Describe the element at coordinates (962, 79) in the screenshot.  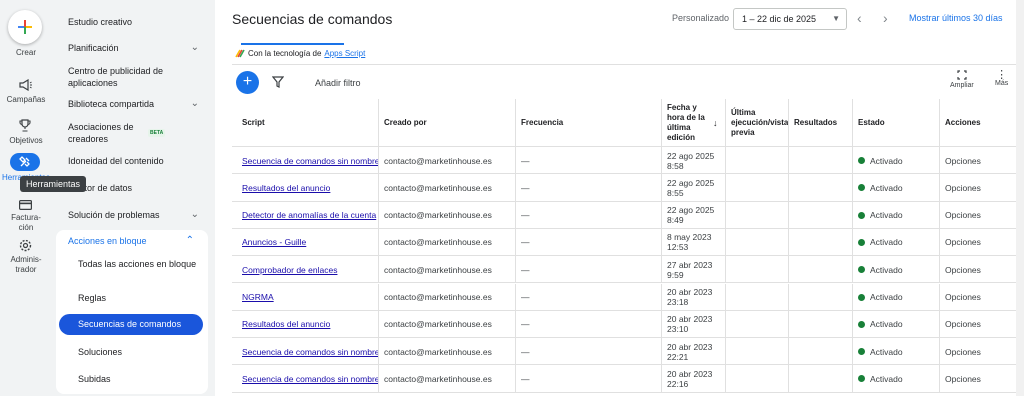
I see `expand-button: Ampliar` at that location.